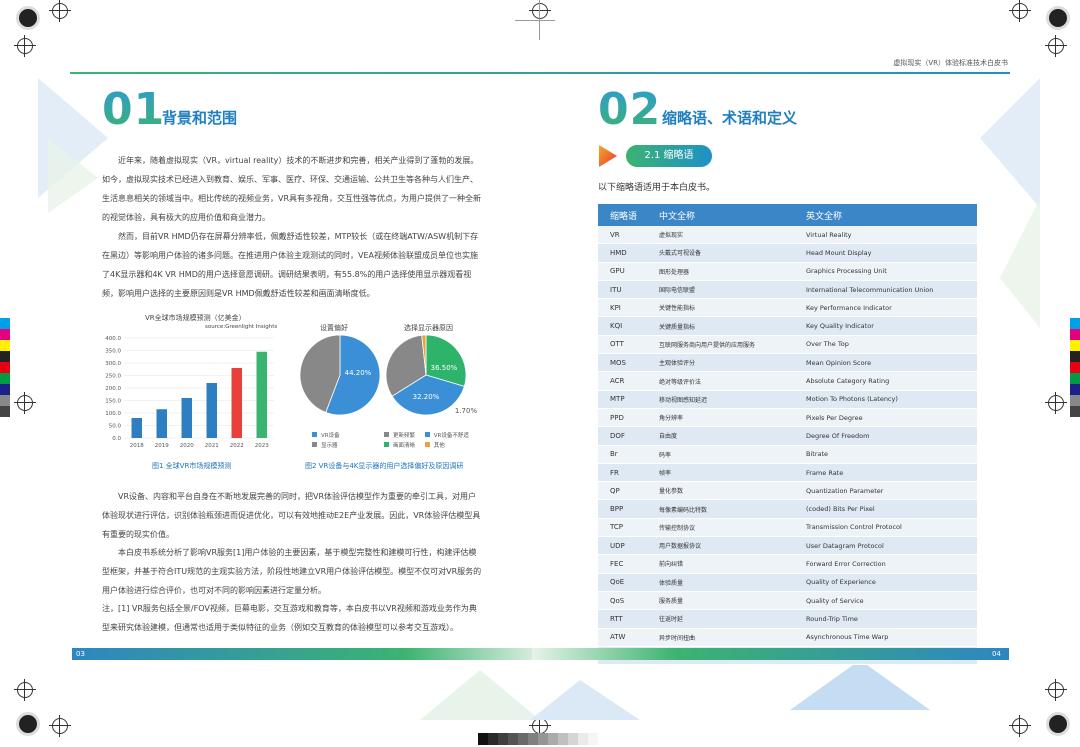  What do you see at coordinates (195, 318) in the screenshot?
I see `chart-title: VR全球市场规模预测（亿美金）` at bounding box center [195, 318].